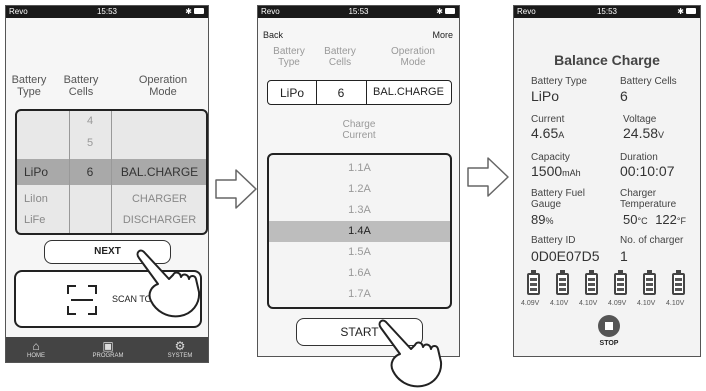  Describe the element at coordinates (558, 199) in the screenshot. I see `fuel-gauge-label: Battery Fuel Gauge` at that location.